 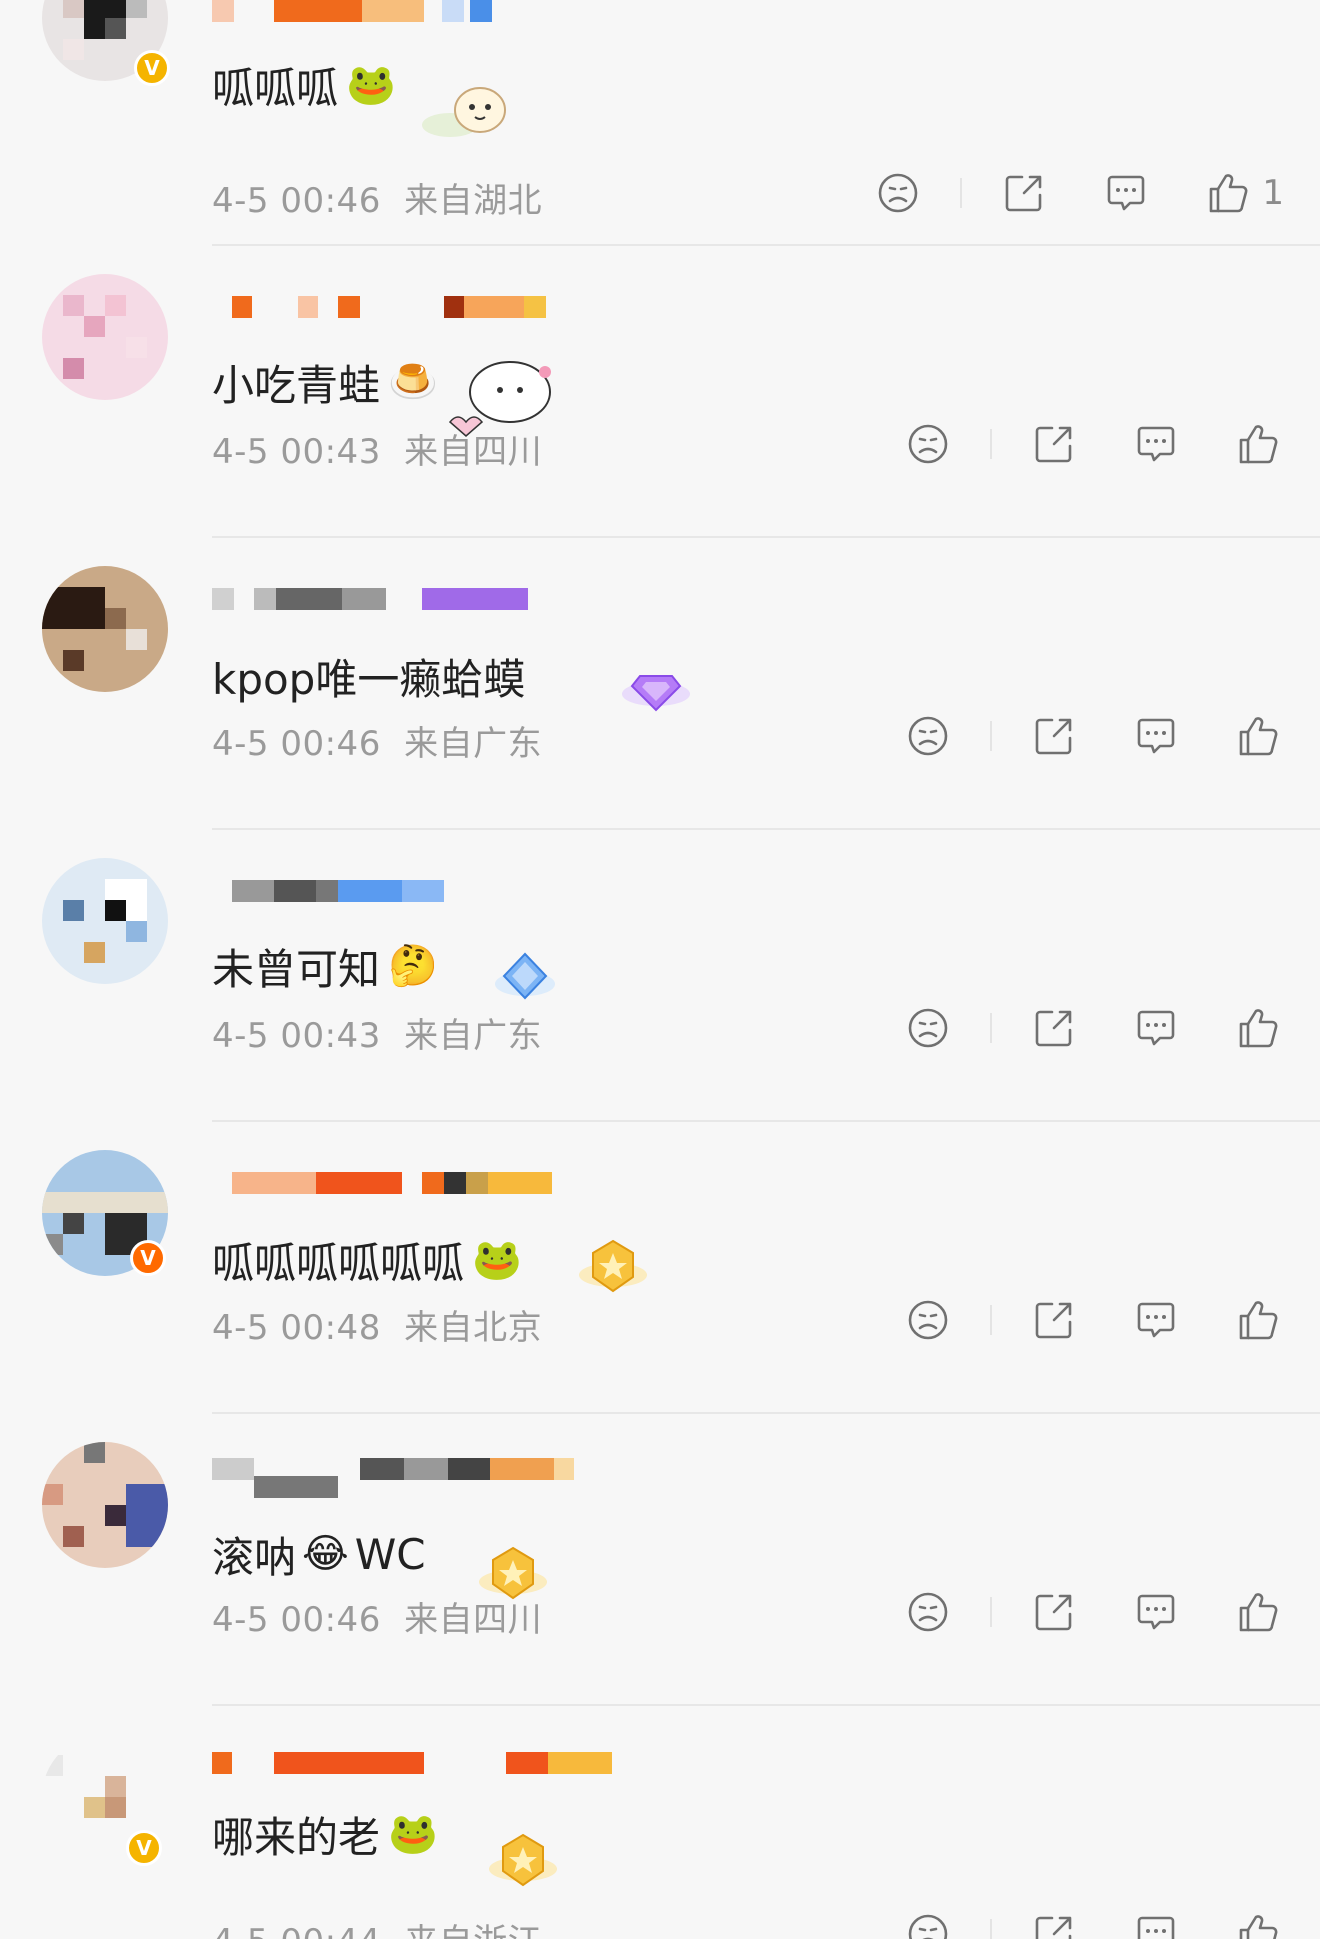 I want to click on comment-text-body: 未曾可知, so click(x=296, y=969).